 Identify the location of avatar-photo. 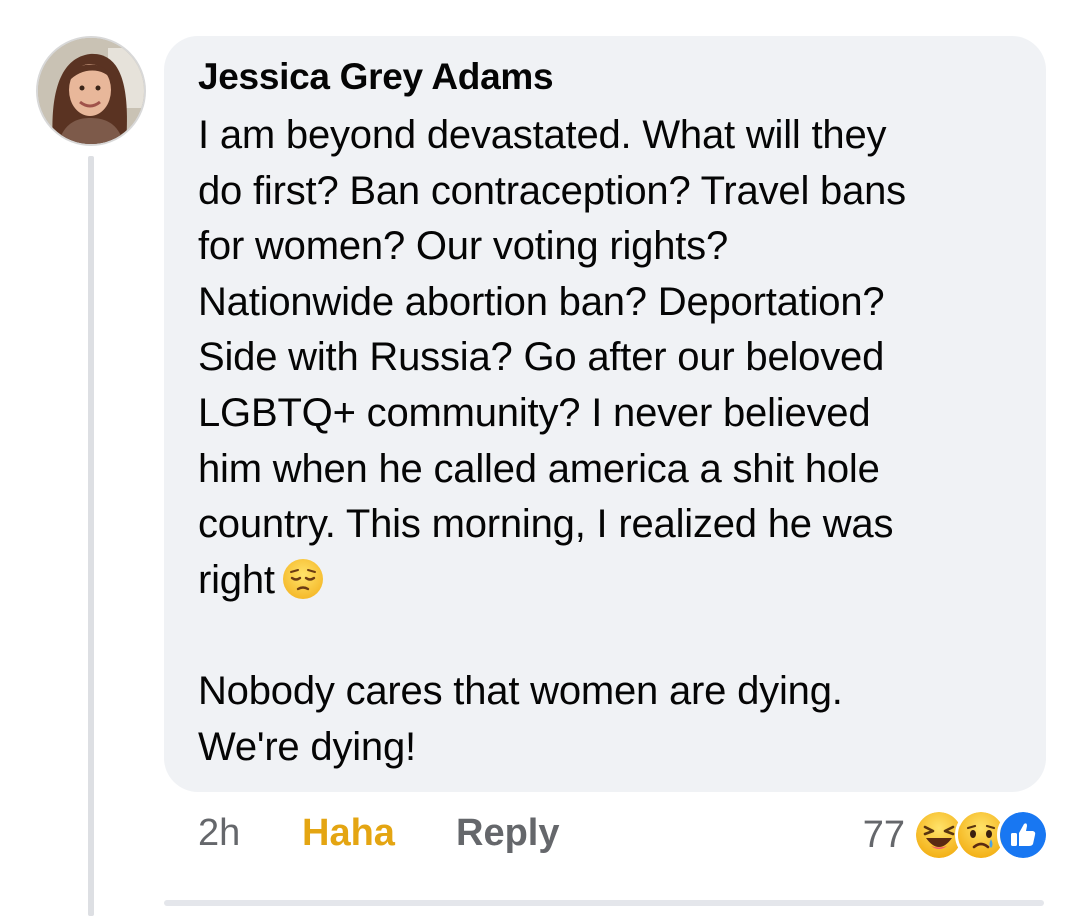
(91, 91).